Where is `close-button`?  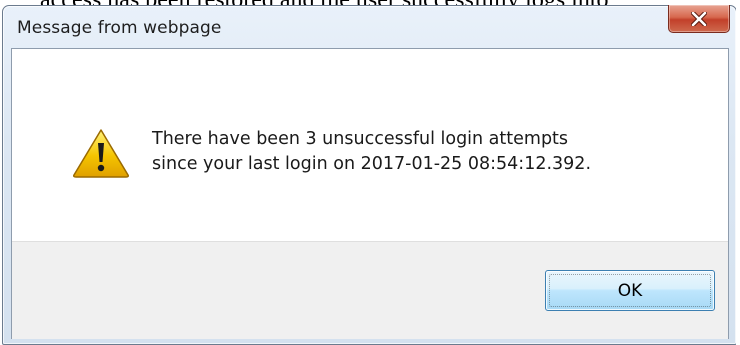 close-button is located at coordinates (699, 19).